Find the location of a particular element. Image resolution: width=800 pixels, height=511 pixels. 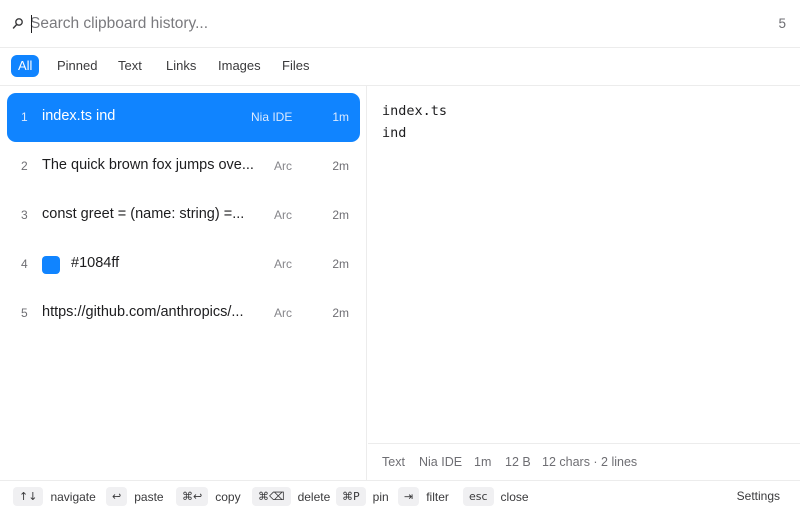

filter-bar: All Pinned Text Links Images Files is located at coordinates (400, 67).